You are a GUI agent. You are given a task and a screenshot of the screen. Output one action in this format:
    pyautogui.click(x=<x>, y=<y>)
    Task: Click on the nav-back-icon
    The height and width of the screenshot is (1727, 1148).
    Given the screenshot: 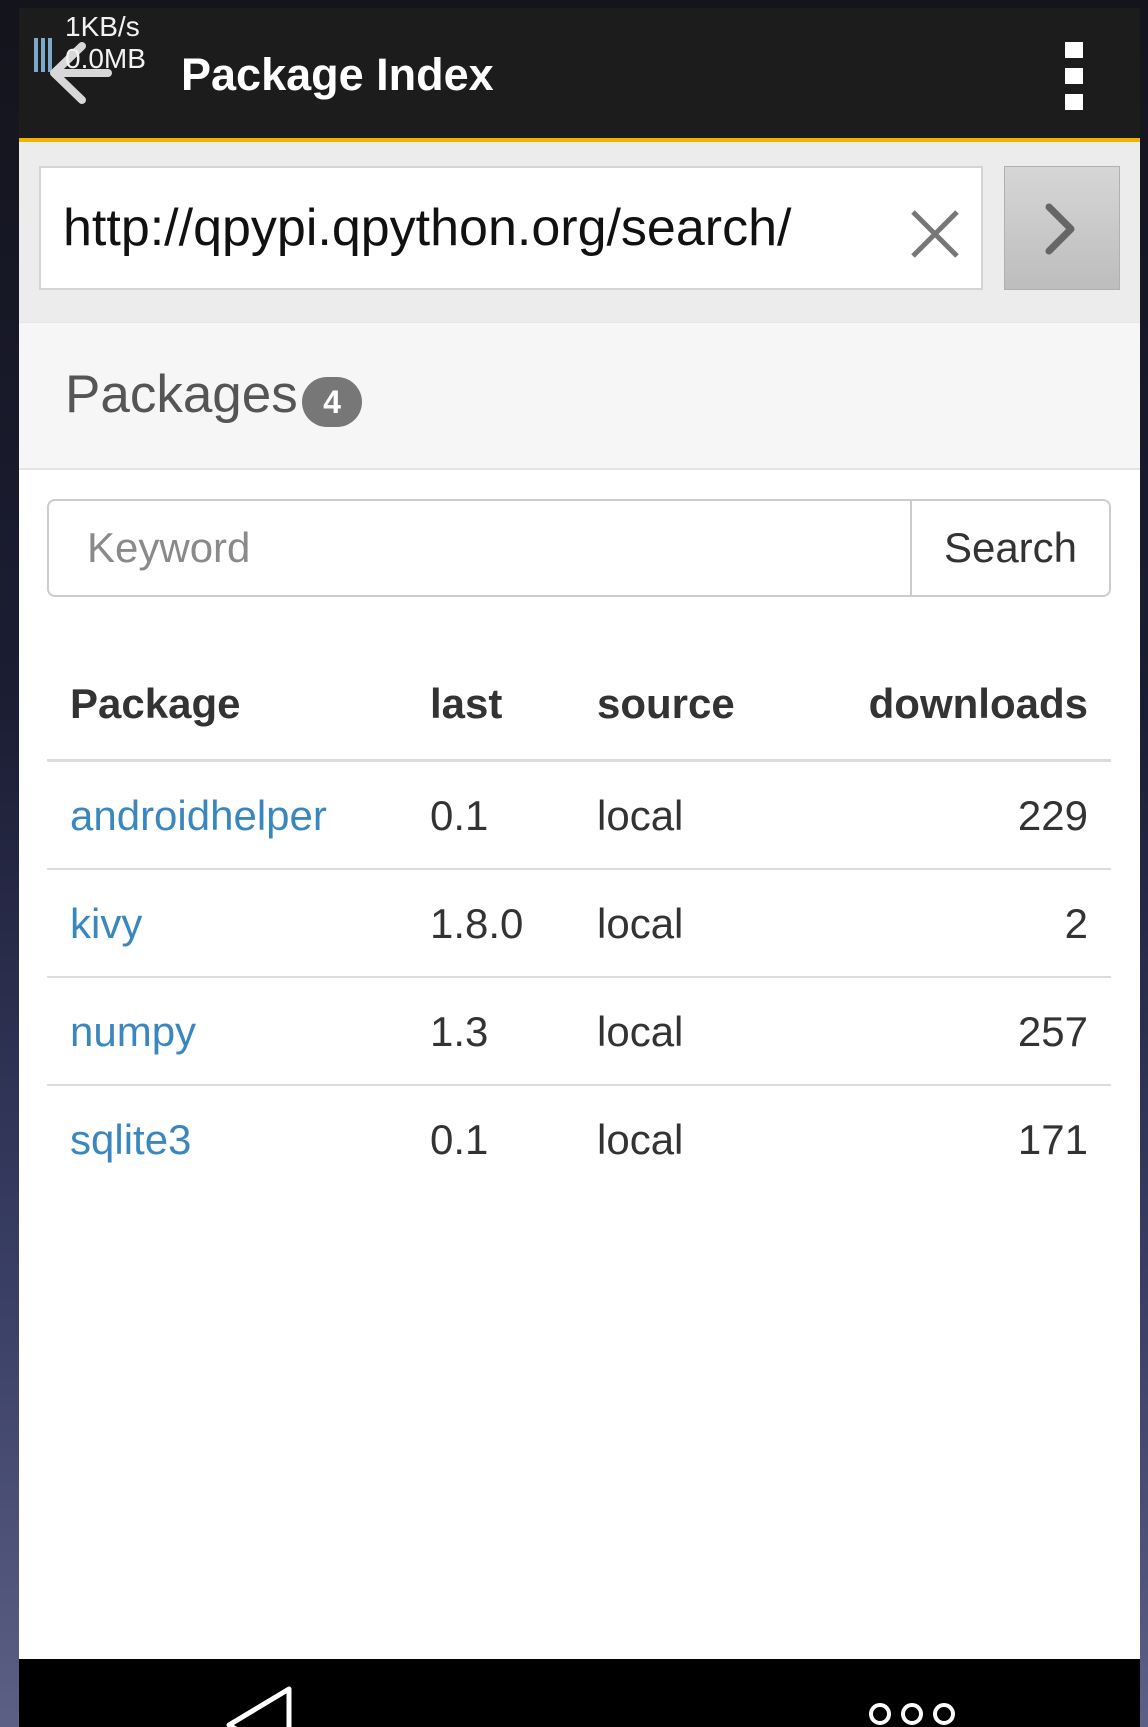 What is the action you would take?
    pyautogui.click(x=259, y=1706)
    